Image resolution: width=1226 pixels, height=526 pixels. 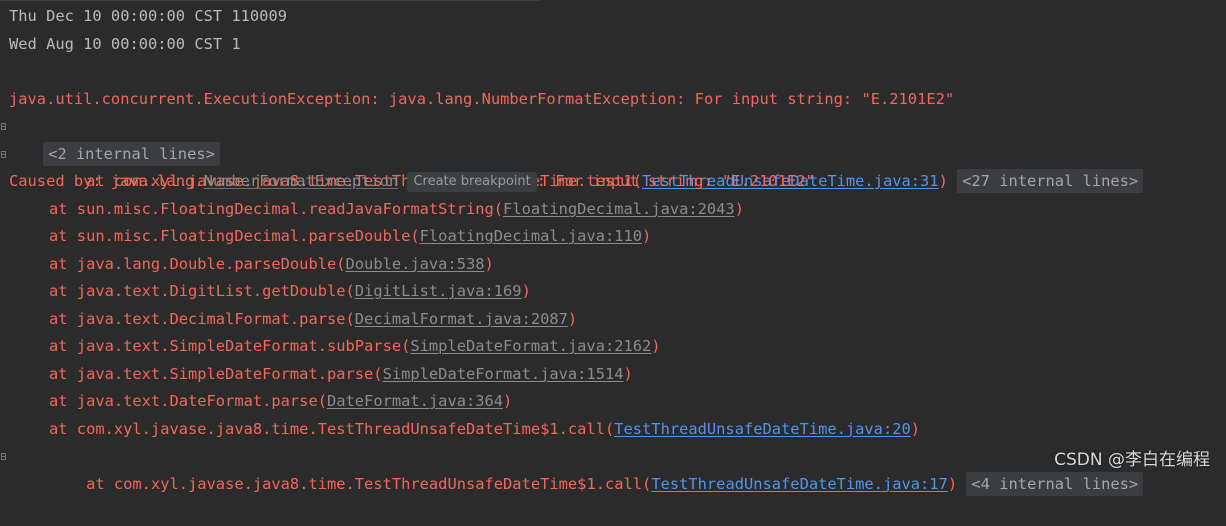 I want to click on frame-method: at java.text.SimpleDateFormat.parse(, so click(x=216, y=373).